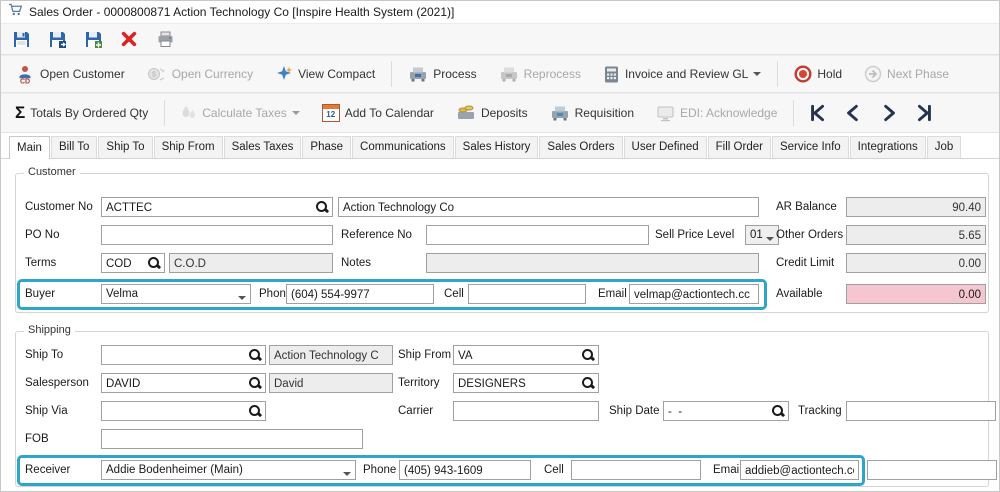  I want to click on totals-by-ordered-qty-button: Σ Totals By Ordered Qty, so click(81, 113).